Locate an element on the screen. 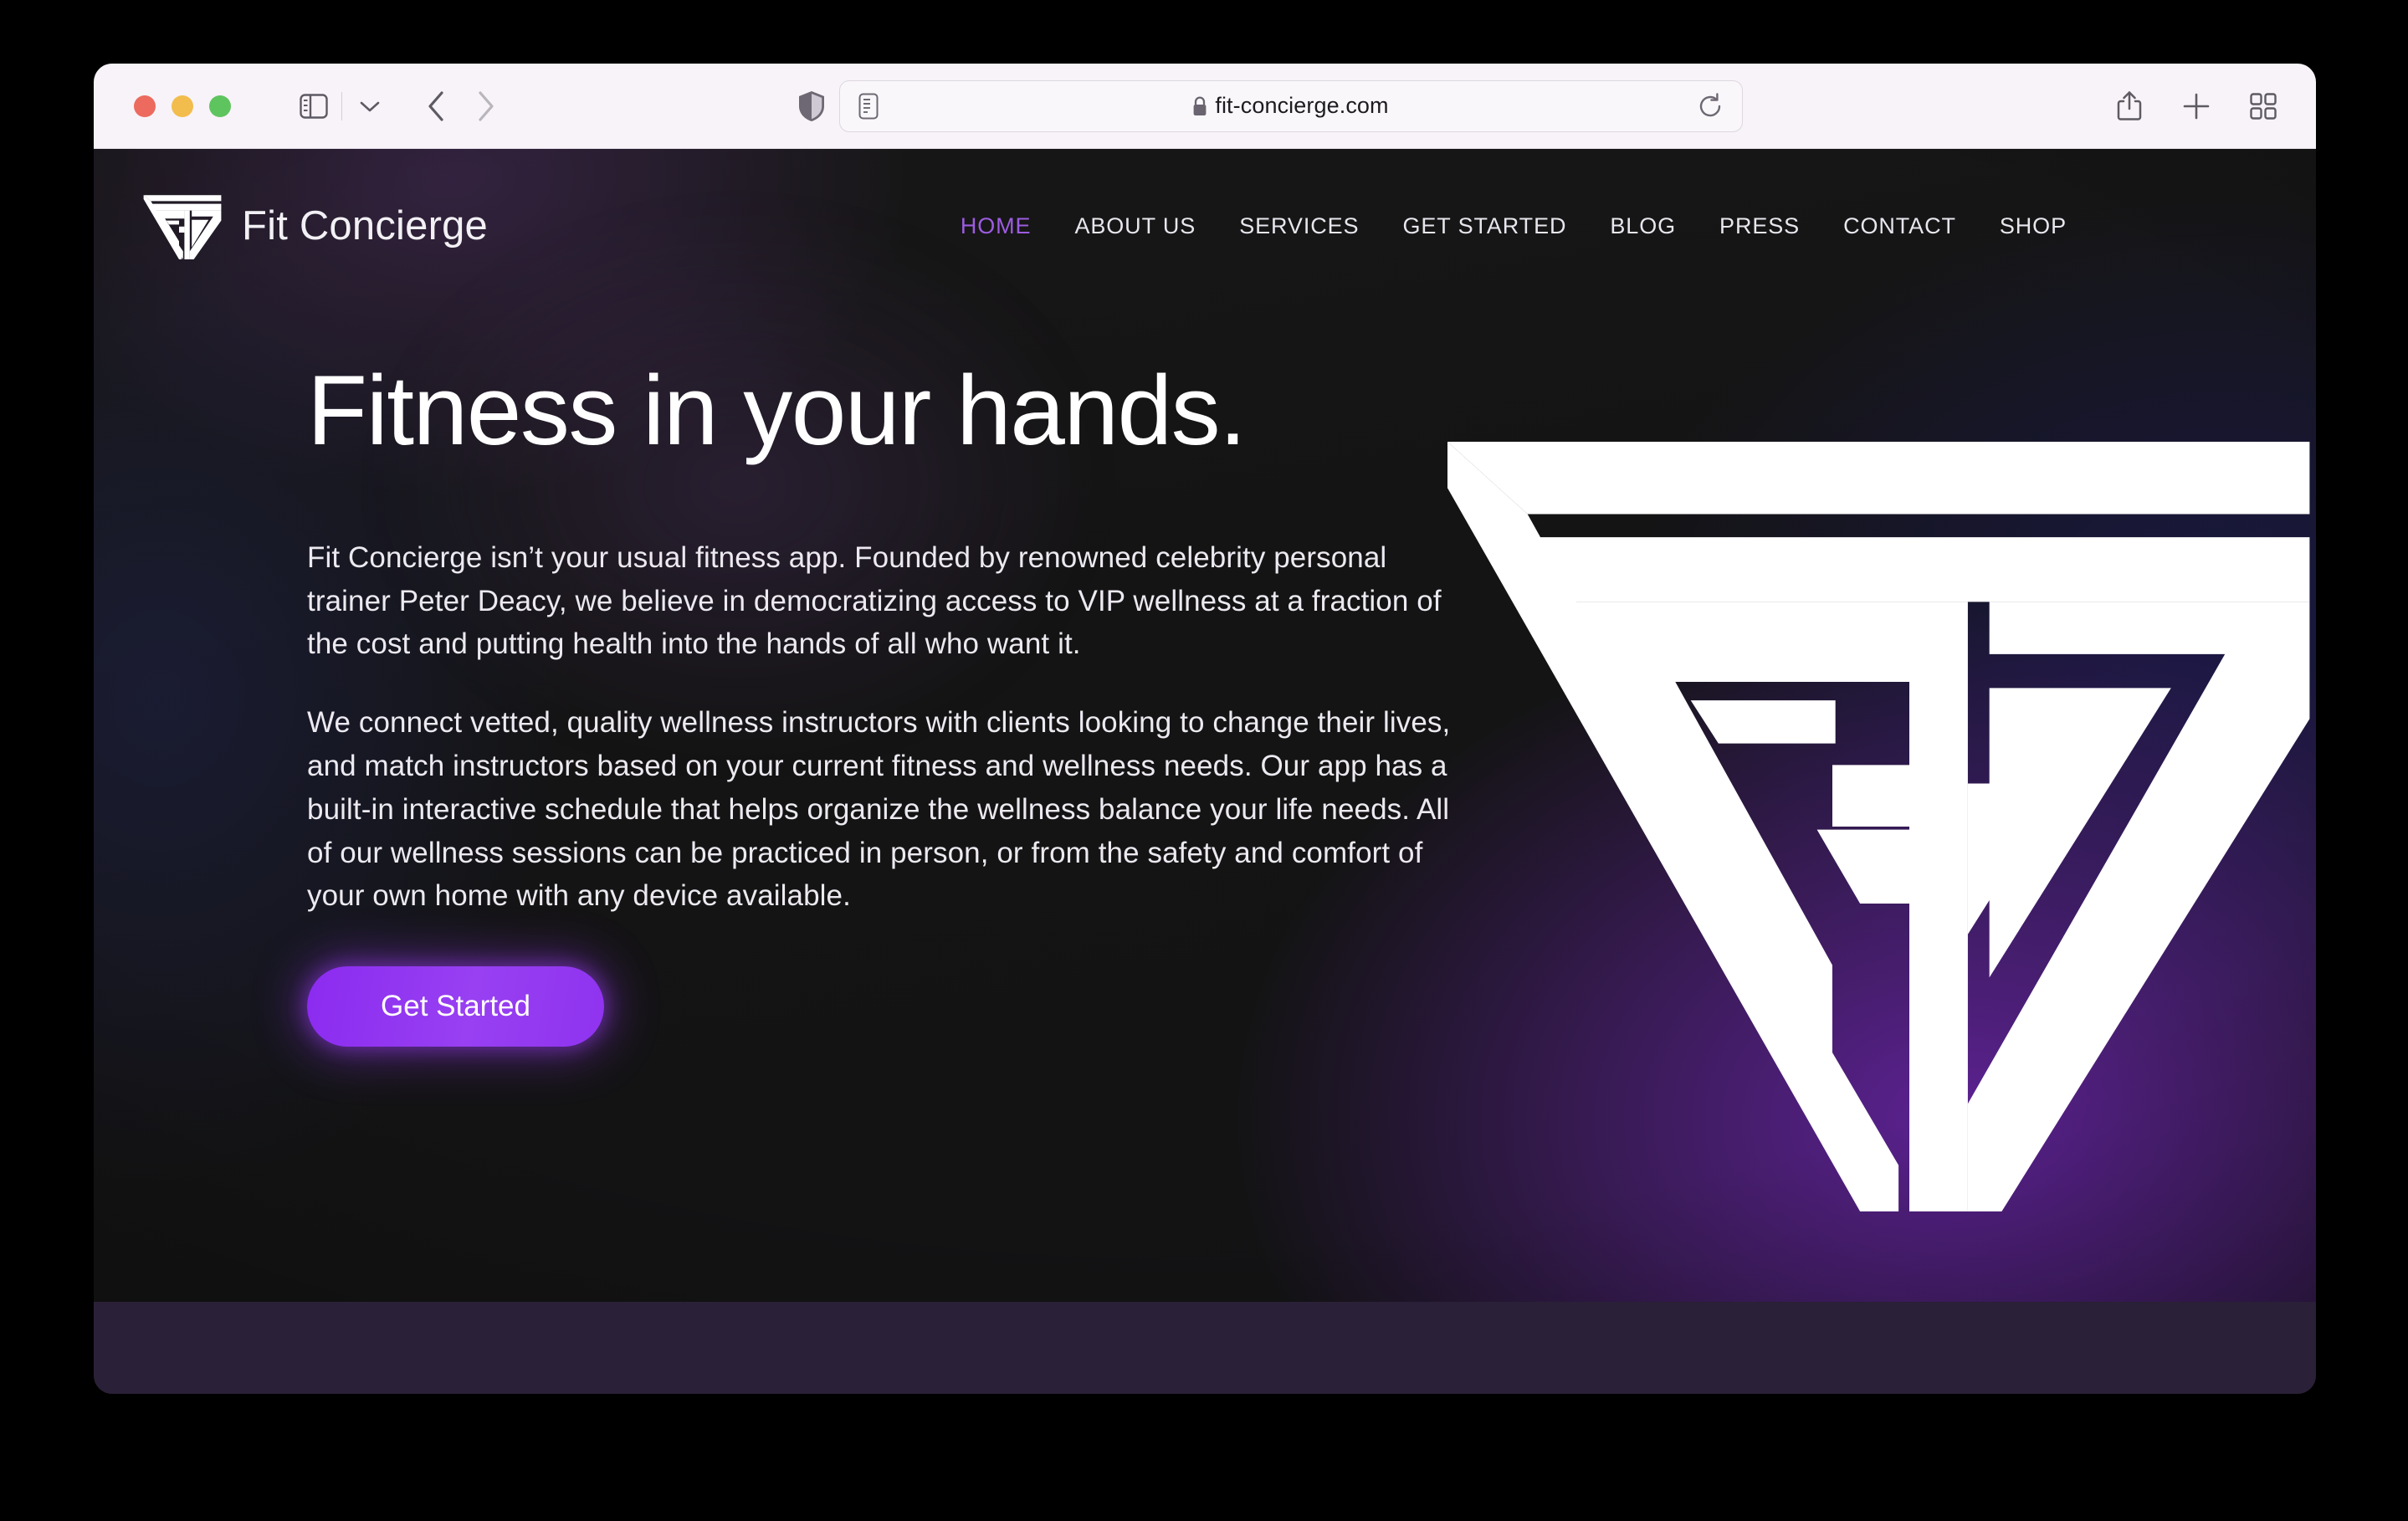 The image size is (2408, 1521). nav-item-home: HOME is located at coordinates (996, 226).